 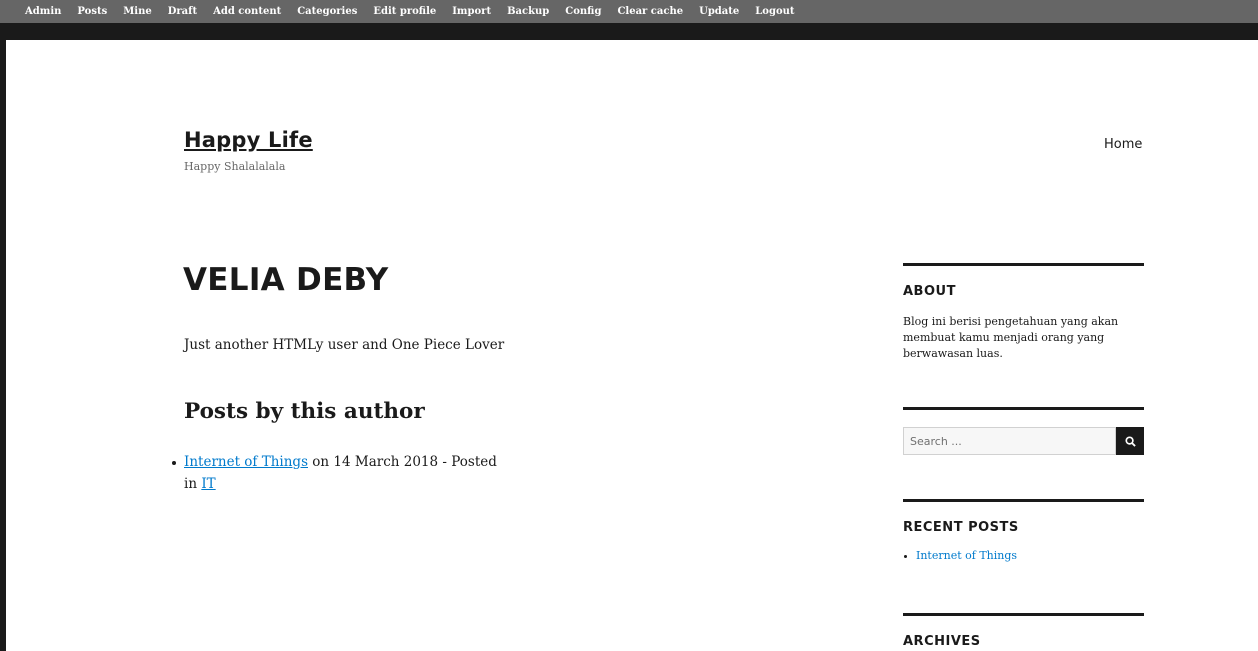 I want to click on recent-posts-widget: RECENT POSTS Internet of Things, so click(x=1023, y=530).